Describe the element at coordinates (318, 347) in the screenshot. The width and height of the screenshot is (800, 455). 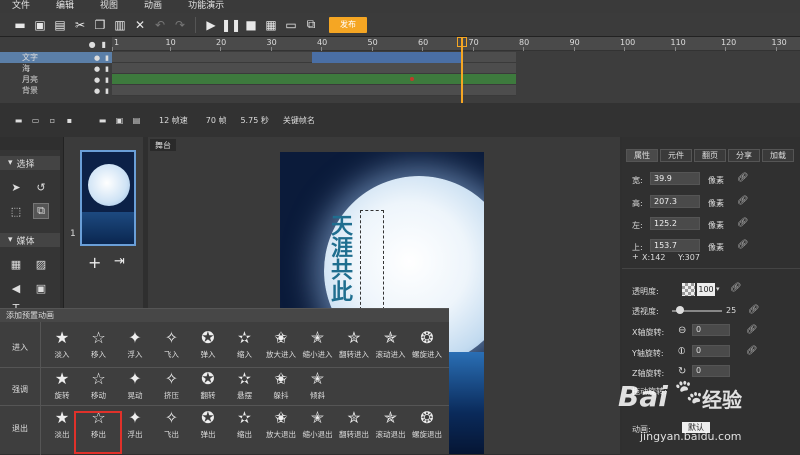
I see `effect-enter-item: ✭ 缩小进入` at that location.